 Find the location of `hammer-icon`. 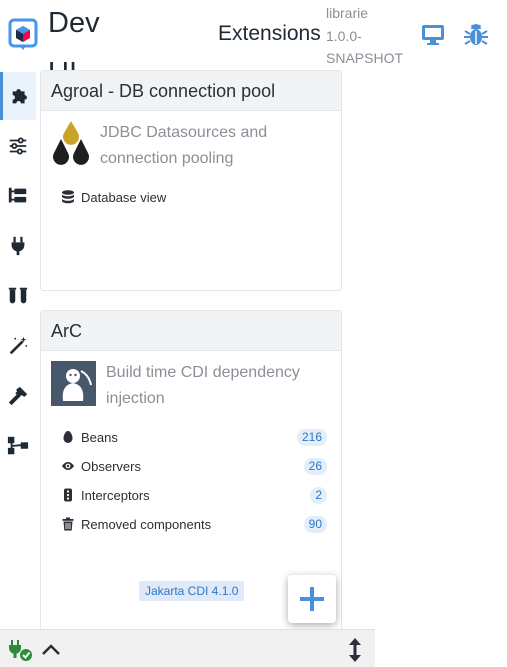

hammer-icon is located at coordinates (18, 396).